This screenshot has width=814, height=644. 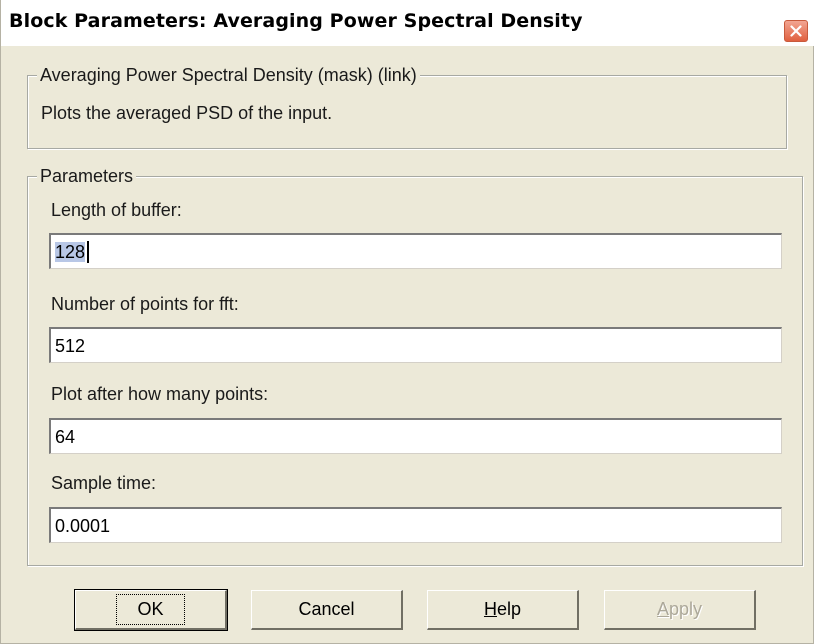 I want to click on close-button, so click(x=796, y=31).